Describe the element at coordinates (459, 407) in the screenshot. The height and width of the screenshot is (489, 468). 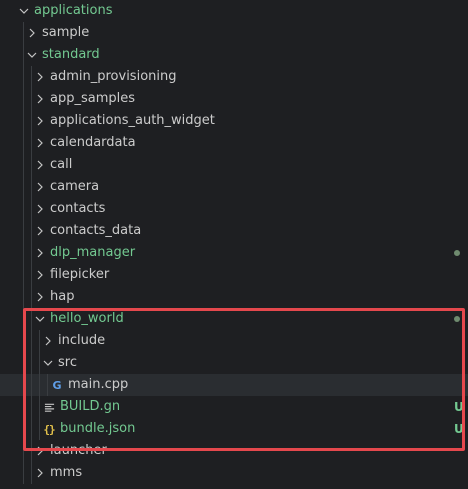
I see `git-status-badge: U` at that location.